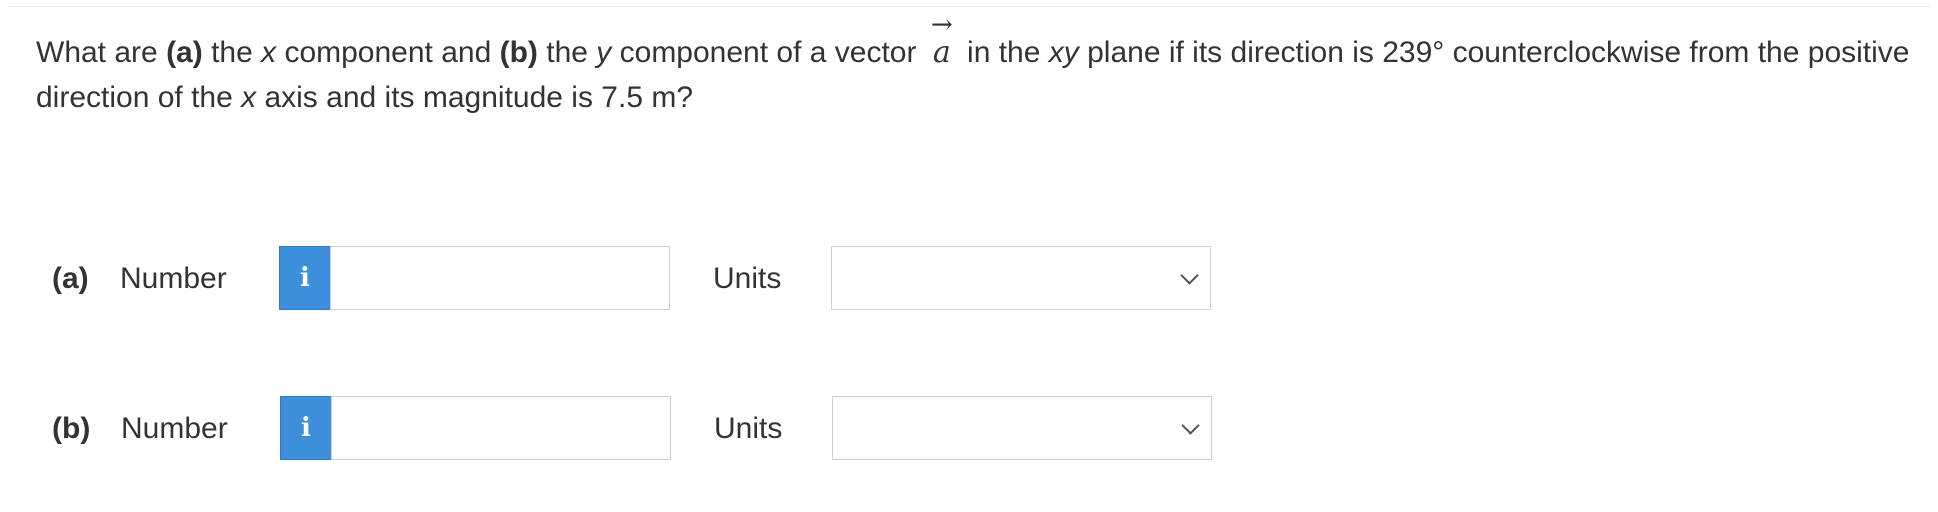 The width and height of the screenshot is (1938, 512). I want to click on question-text-part: axis and its magnitude is 7.5 m?, so click(475, 97).